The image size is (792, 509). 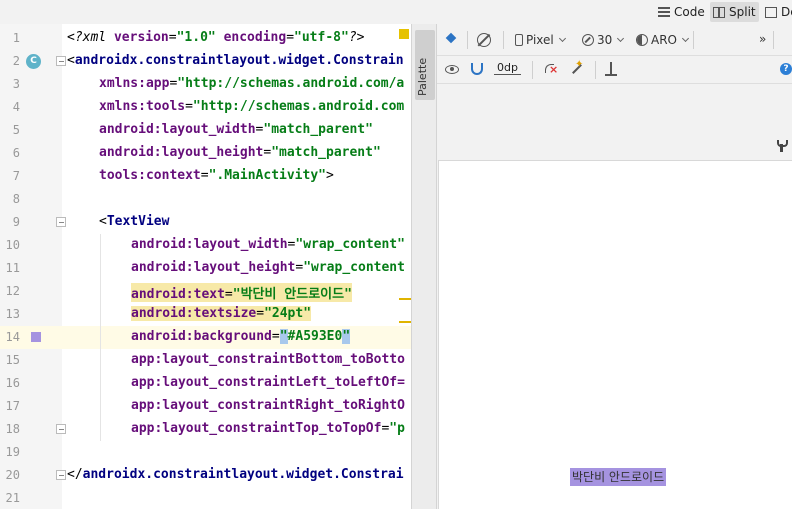 I want to click on line-number: 7, so click(x=16, y=176).